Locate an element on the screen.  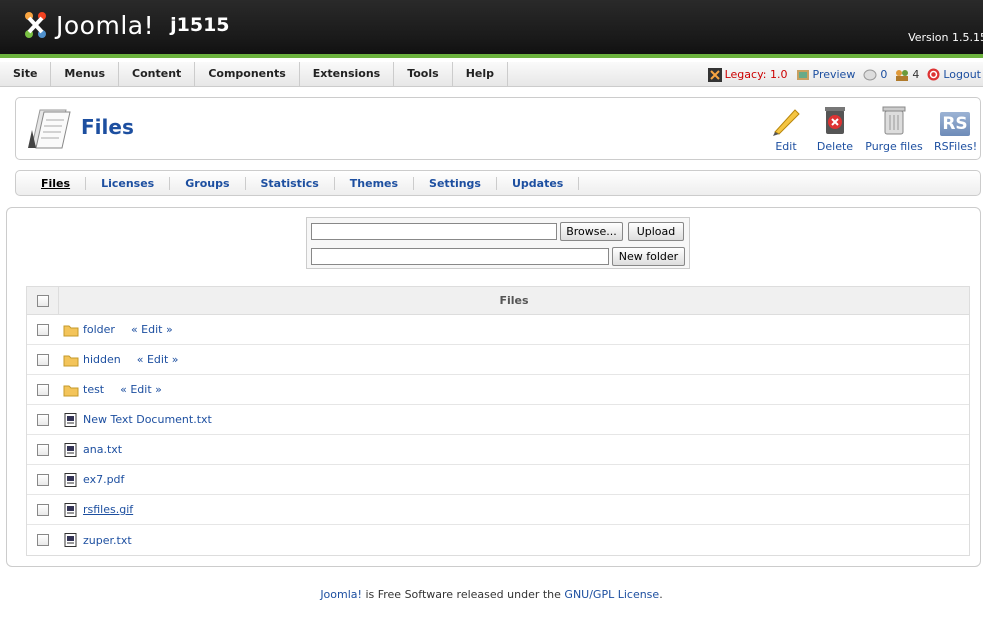
menu-components: Components is located at coordinates (247, 74).